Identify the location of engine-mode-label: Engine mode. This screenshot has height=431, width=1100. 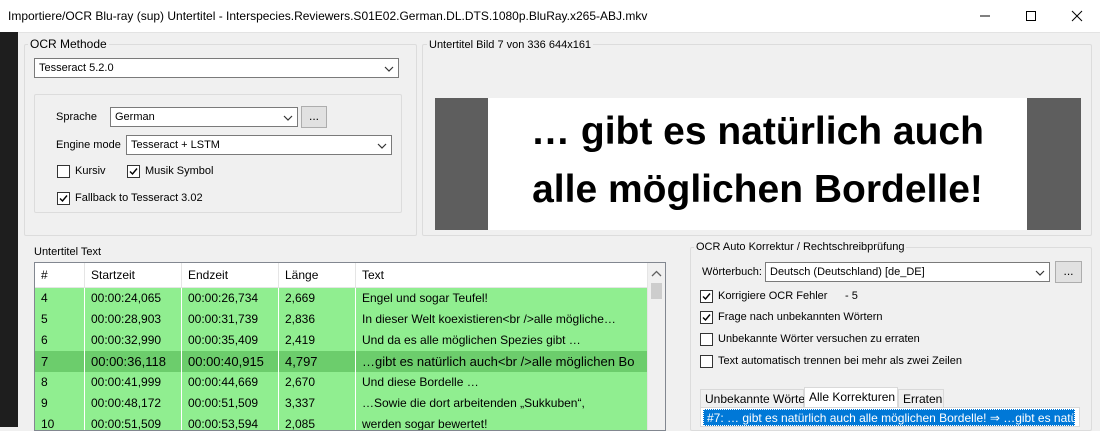
(88, 145).